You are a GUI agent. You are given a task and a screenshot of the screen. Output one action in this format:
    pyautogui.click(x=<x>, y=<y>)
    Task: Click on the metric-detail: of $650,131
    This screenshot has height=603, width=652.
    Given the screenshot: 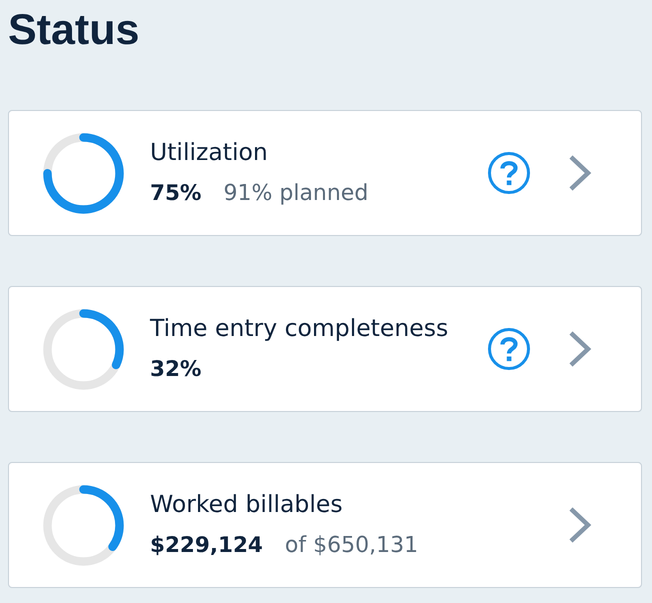 What is the action you would take?
    pyautogui.click(x=351, y=546)
    